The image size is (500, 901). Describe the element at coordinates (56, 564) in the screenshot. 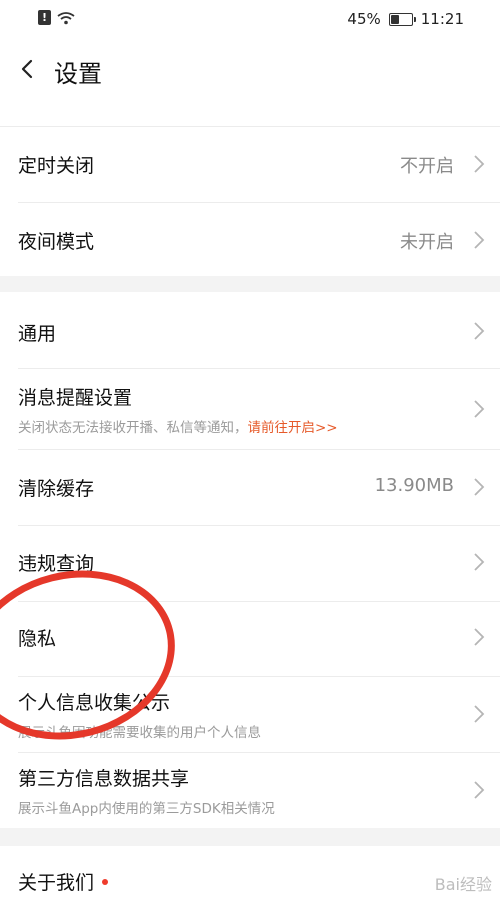

I see `row-label: 违规查询` at that location.